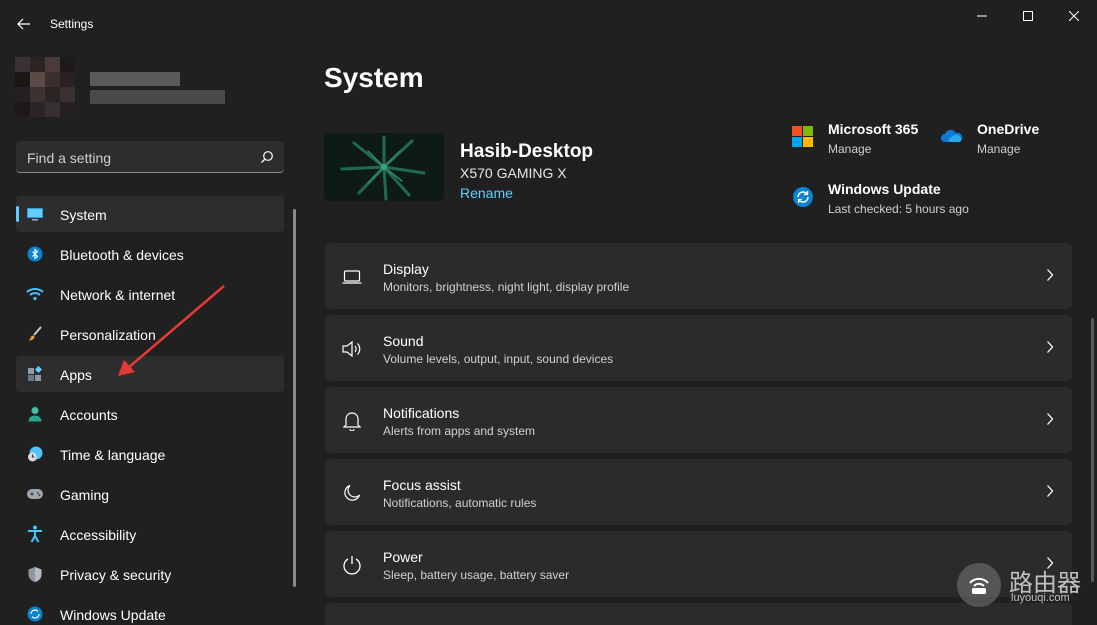 Image resolution: width=1097 pixels, height=625 pixels. What do you see at coordinates (421, 413) in the screenshot?
I see `card-title: Notifications` at bounding box center [421, 413].